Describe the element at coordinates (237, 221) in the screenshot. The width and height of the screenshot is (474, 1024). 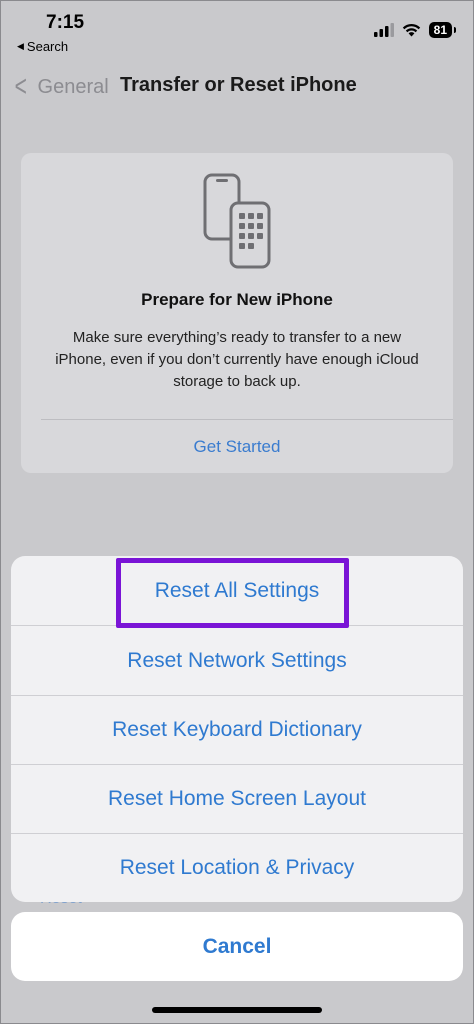
I see `two-phones-icon` at that location.